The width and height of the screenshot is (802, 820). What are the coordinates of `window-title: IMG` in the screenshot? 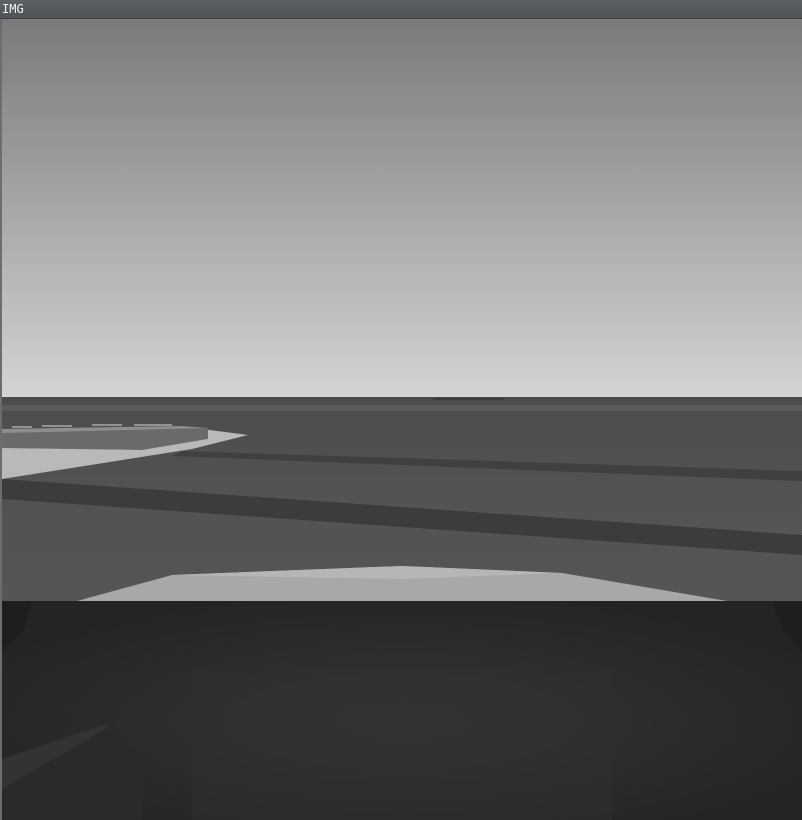 It's located at (13, 9).